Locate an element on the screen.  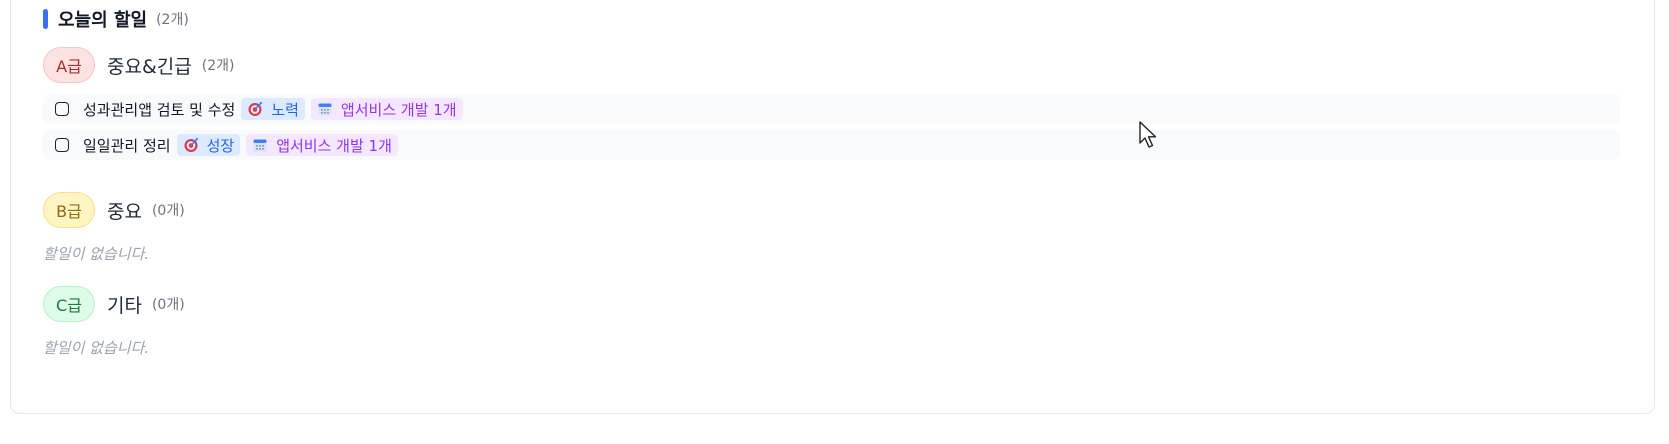
goal-tag: 성장 is located at coordinates (208, 145).